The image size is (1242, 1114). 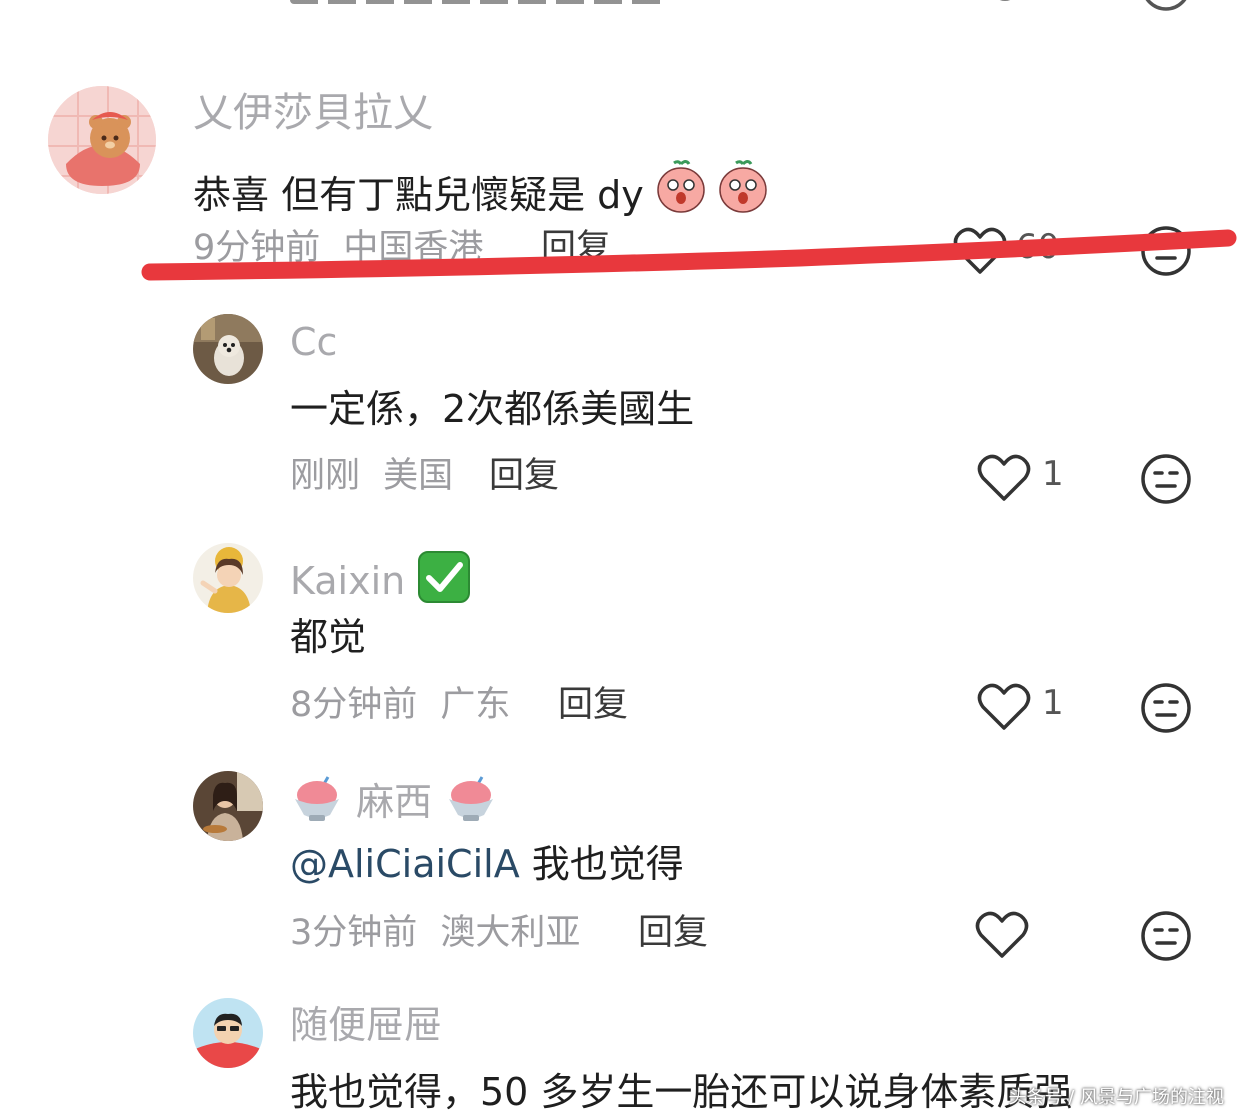 I want to click on comment-location: 广东, so click(x=475, y=705).